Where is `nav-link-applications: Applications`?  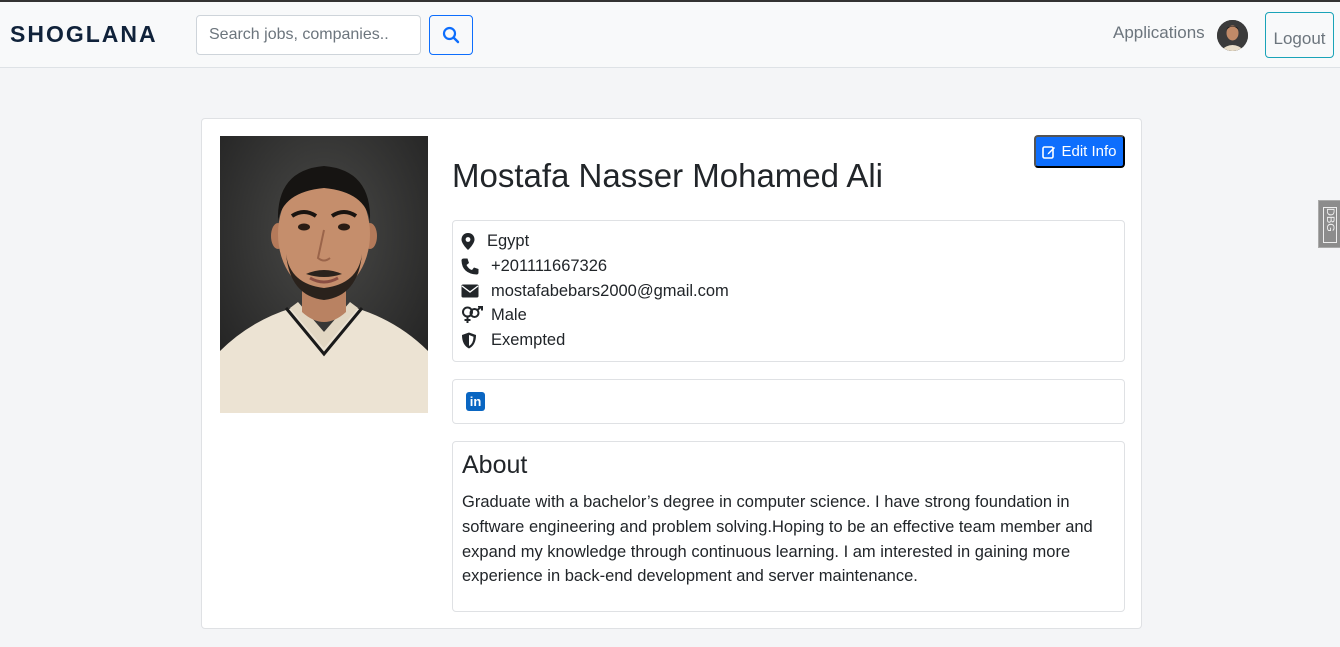 nav-link-applications: Applications is located at coordinates (1159, 33).